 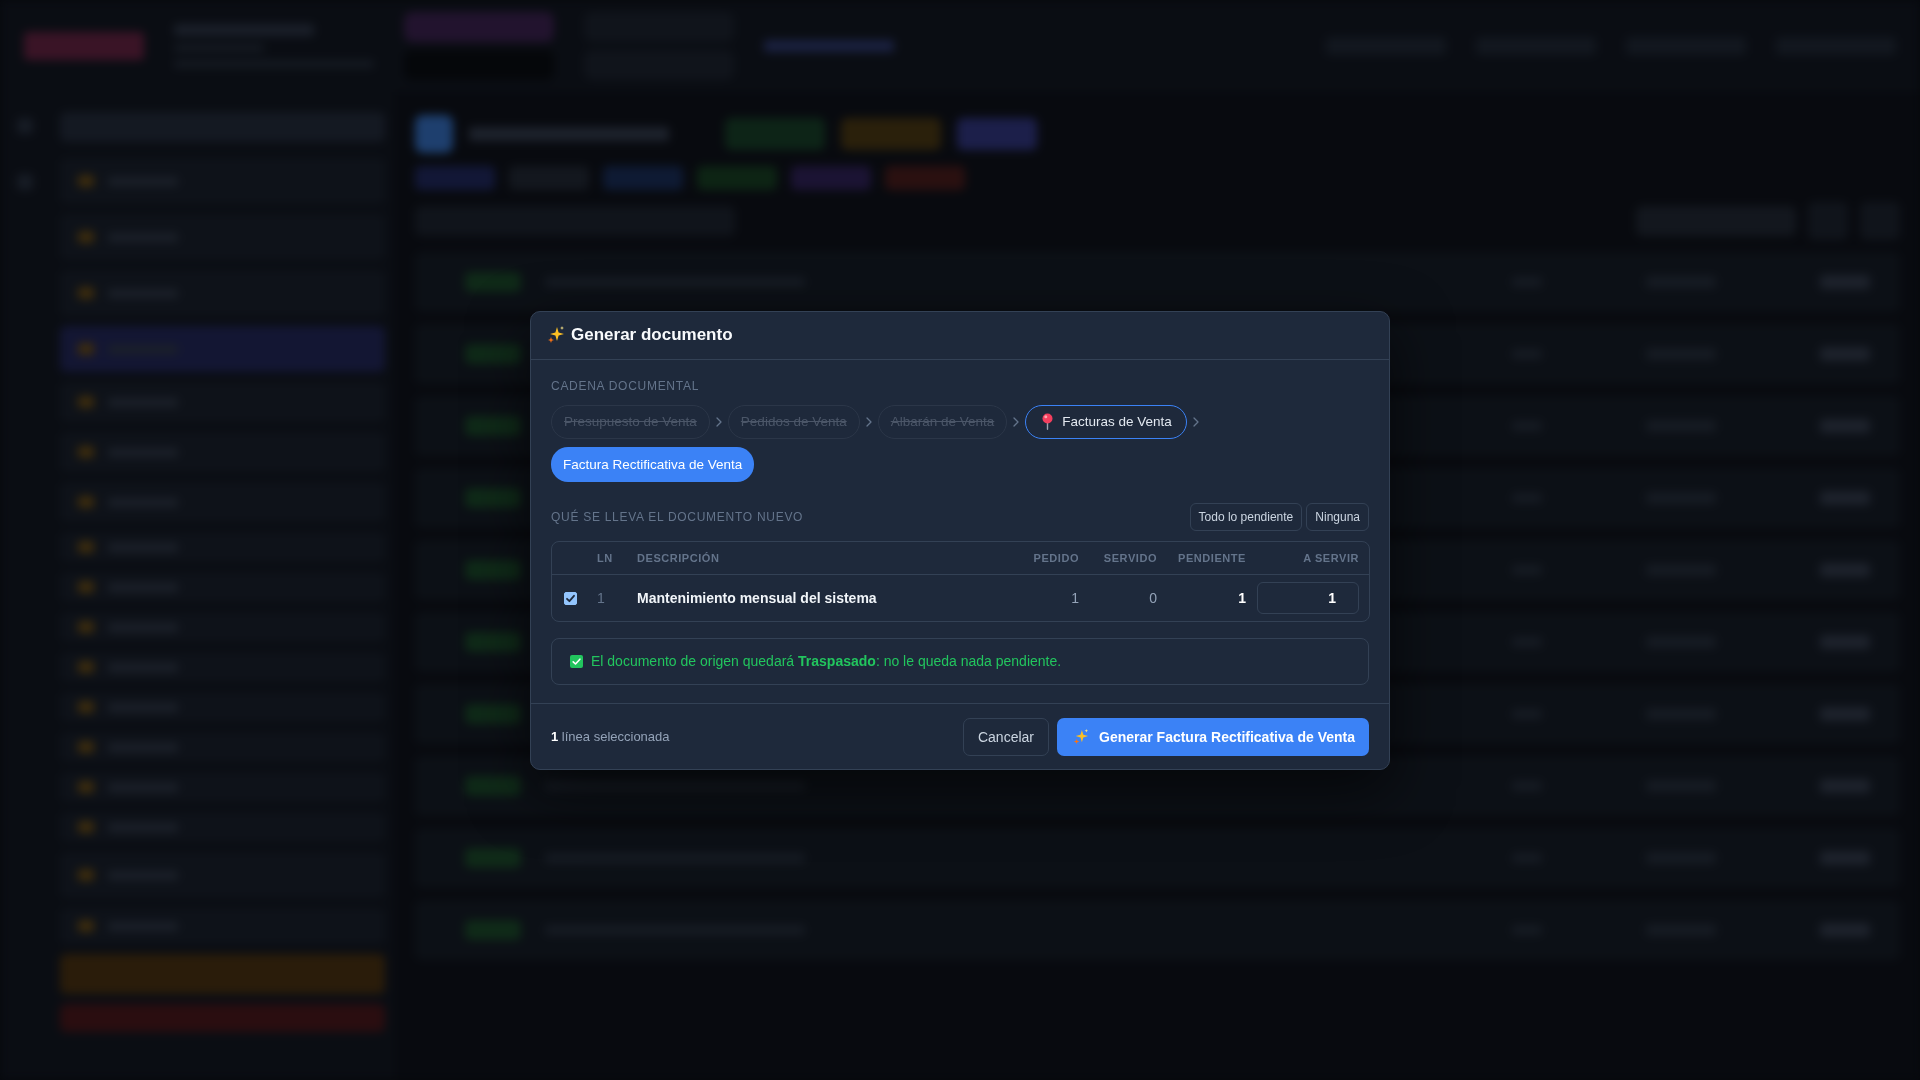 What do you see at coordinates (1331, 557) in the screenshot?
I see `column-header: A SERVIR` at bounding box center [1331, 557].